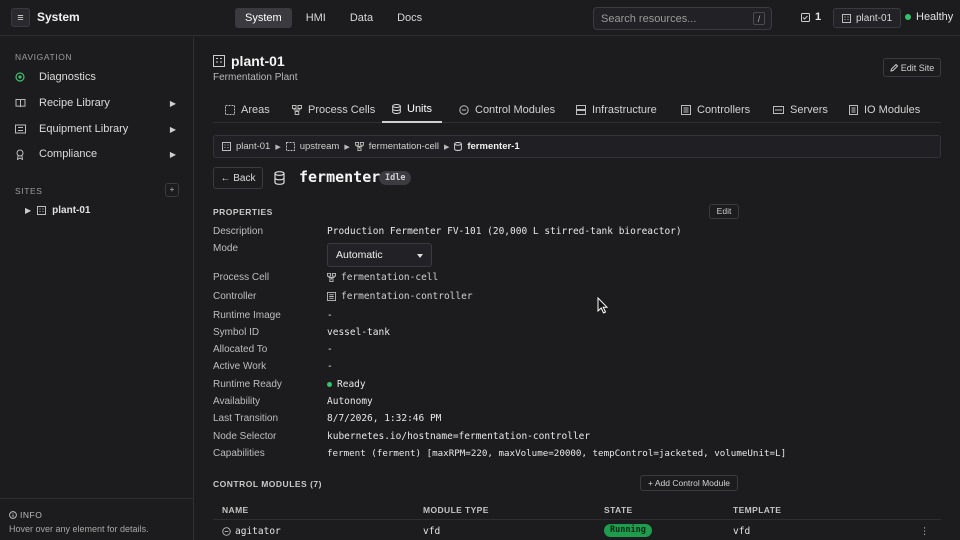 This screenshot has width=960, height=540. What do you see at coordinates (682, 18) in the screenshot?
I see `search-input: Search resources... /` at bounding box center [682, 18].